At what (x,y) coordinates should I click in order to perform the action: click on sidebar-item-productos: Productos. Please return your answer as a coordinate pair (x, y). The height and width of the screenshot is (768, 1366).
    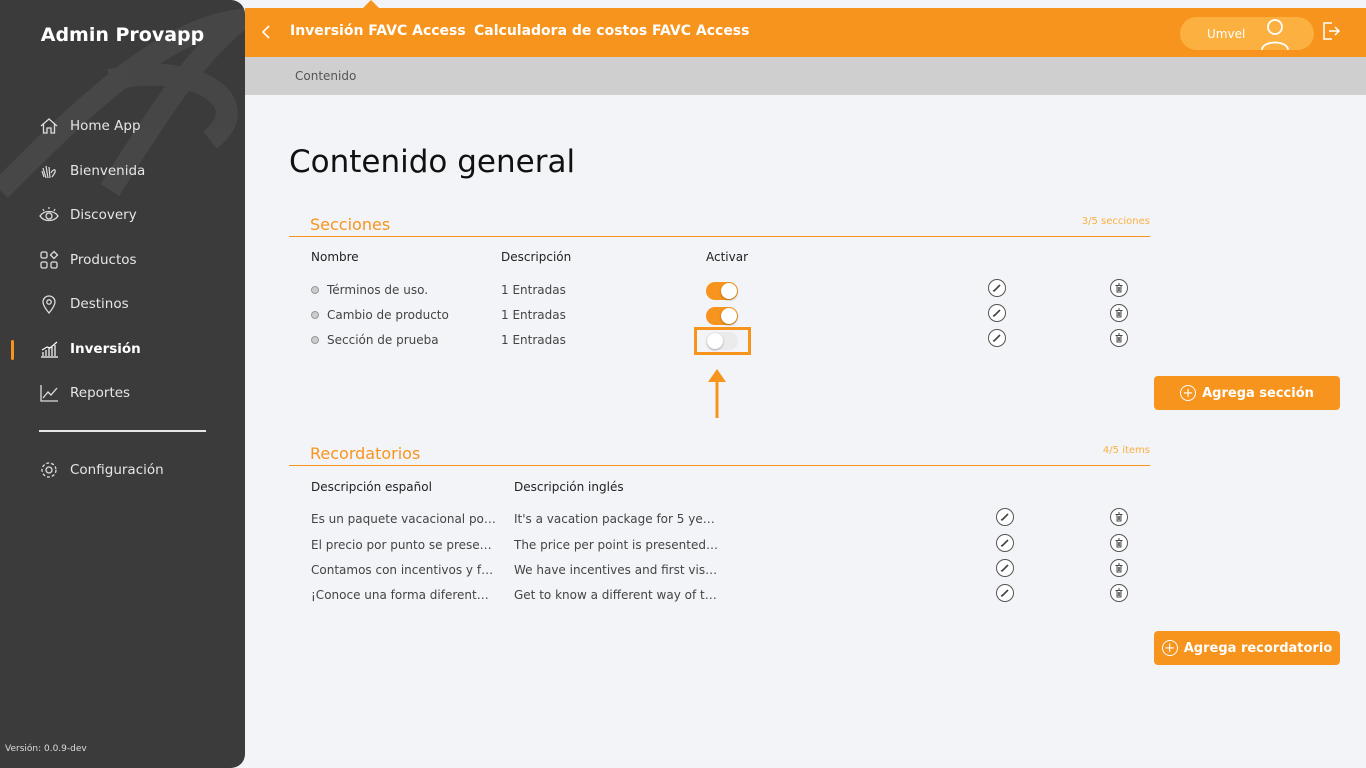
    Looking at the image, I should click on (87, 260).